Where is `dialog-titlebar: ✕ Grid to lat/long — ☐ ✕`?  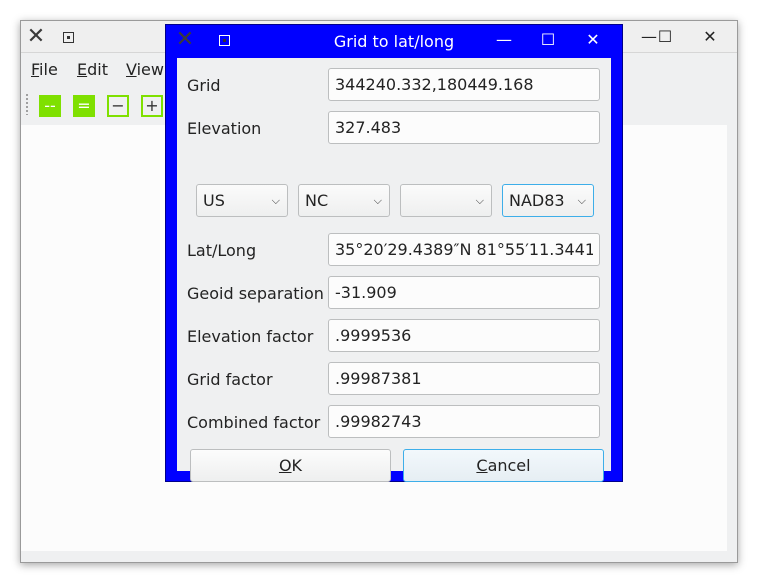 dialog-titlebar: ✕ Grid to lat/long — ☐ ✕ is located at coordinates (394, 41).